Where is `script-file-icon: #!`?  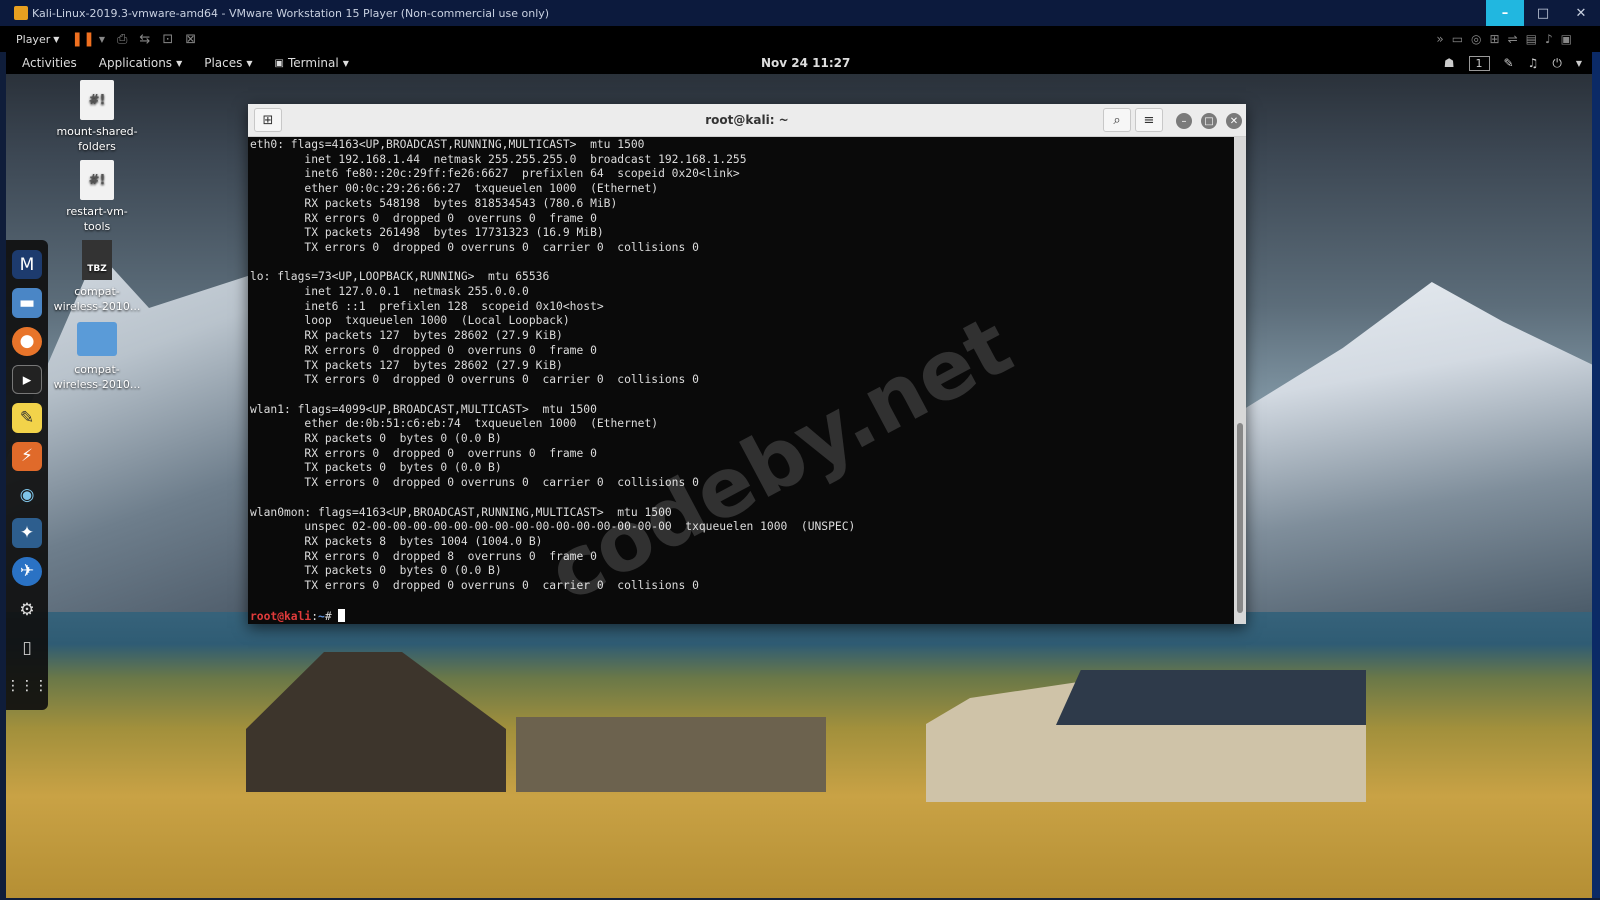
script-file-icon: #! is located at coordinates (97, 100).